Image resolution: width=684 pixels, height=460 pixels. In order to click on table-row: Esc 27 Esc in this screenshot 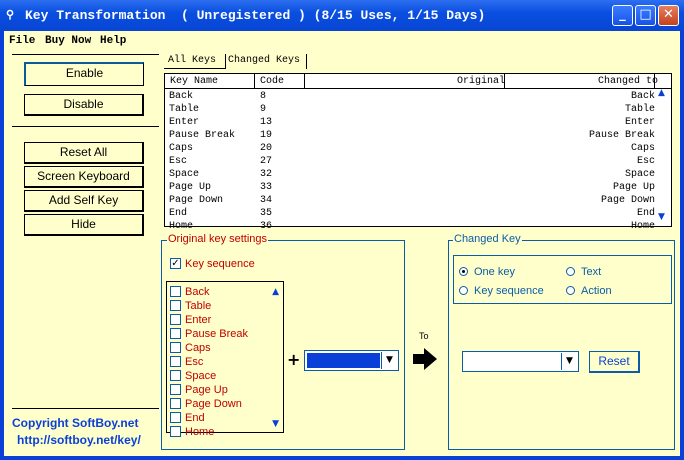, I will do `click(410, 162)`.